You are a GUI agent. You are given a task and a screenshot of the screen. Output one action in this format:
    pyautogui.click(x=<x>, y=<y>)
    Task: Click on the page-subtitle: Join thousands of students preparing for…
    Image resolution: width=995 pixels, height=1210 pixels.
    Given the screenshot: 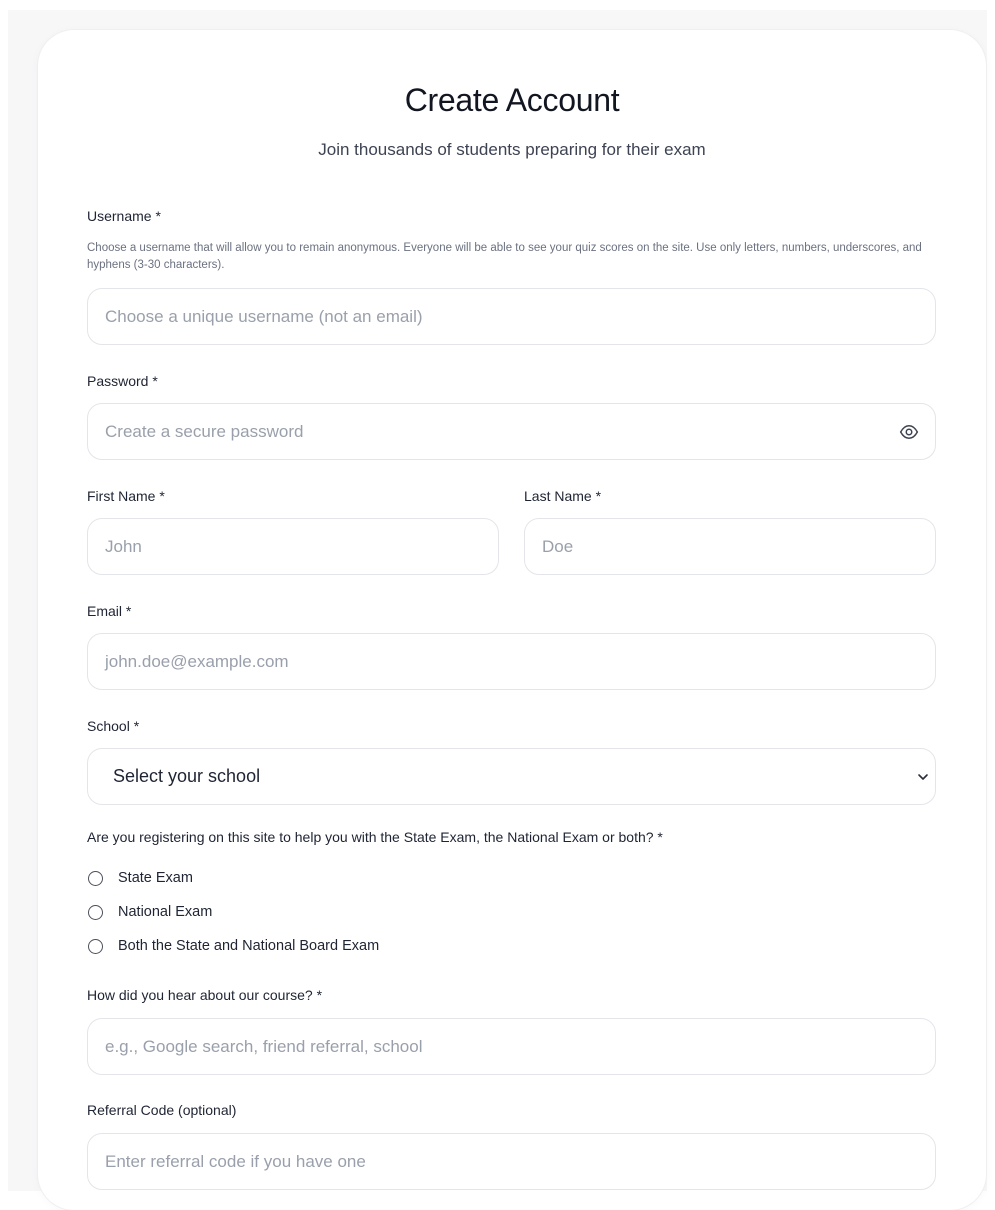 What is the action you would take?
    pyautogui.click(x=512, y=149)
    